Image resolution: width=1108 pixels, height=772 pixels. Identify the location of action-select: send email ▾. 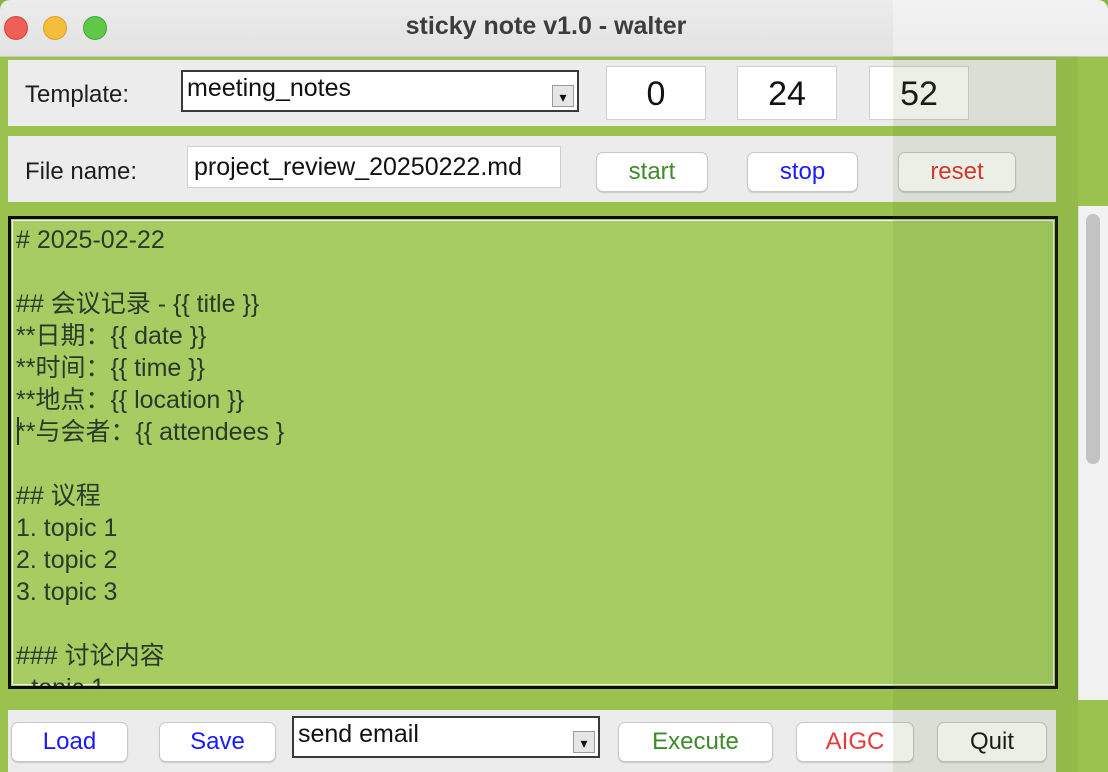
(446, 737).